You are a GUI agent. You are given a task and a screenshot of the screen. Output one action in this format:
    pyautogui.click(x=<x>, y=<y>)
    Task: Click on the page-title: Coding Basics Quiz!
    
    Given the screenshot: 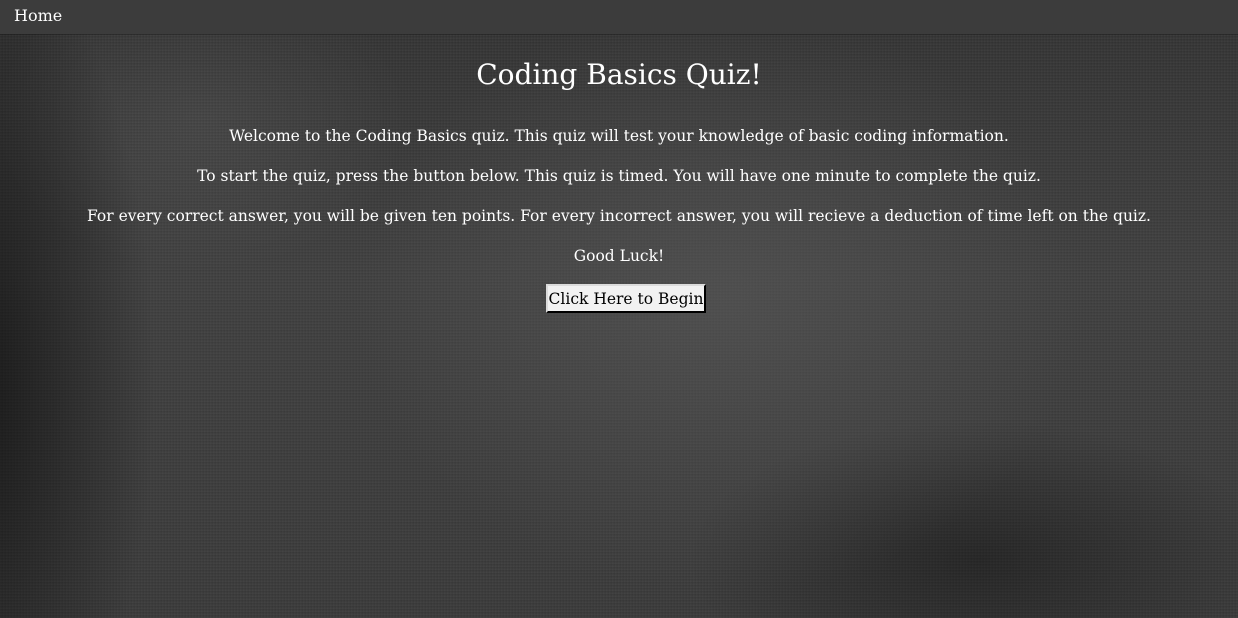 What is the action you would take?
    pyautogui.click(x=619, y=74)
    